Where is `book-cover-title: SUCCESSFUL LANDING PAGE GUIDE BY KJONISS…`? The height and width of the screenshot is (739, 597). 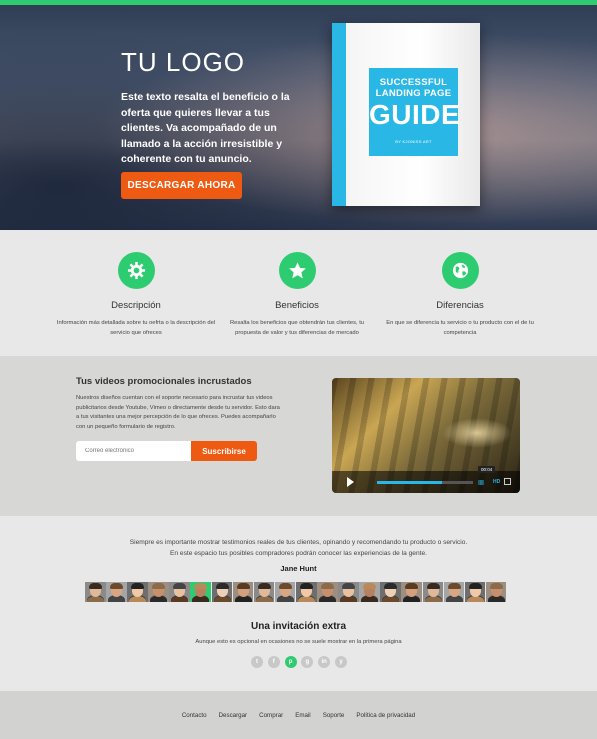
book-cover-title: SUCCESSFUL LANDING PAGE GUIDE BY KJONISS… is located at coordinates (415, 112).